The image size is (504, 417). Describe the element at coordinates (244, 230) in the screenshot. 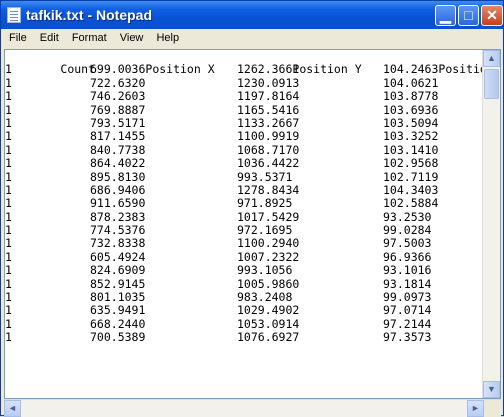

I see `text-line: 1 774.5376 972.1695 99.0284` at that location.